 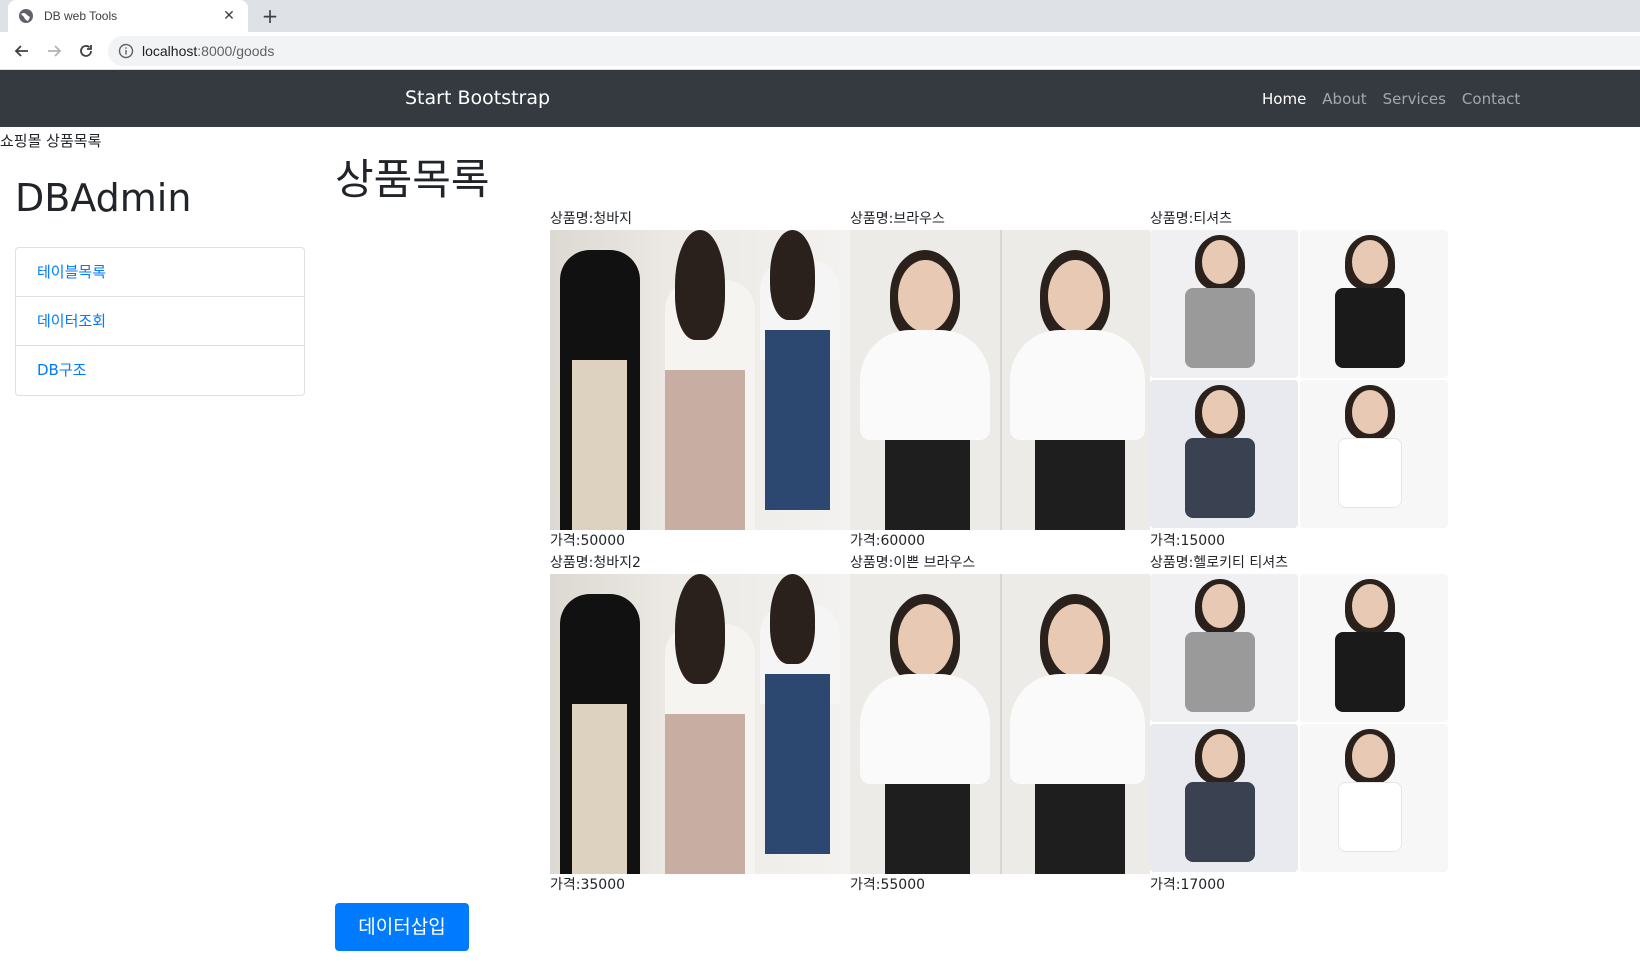 I want to click on url-host: localhost, so click(x=170, y=51).